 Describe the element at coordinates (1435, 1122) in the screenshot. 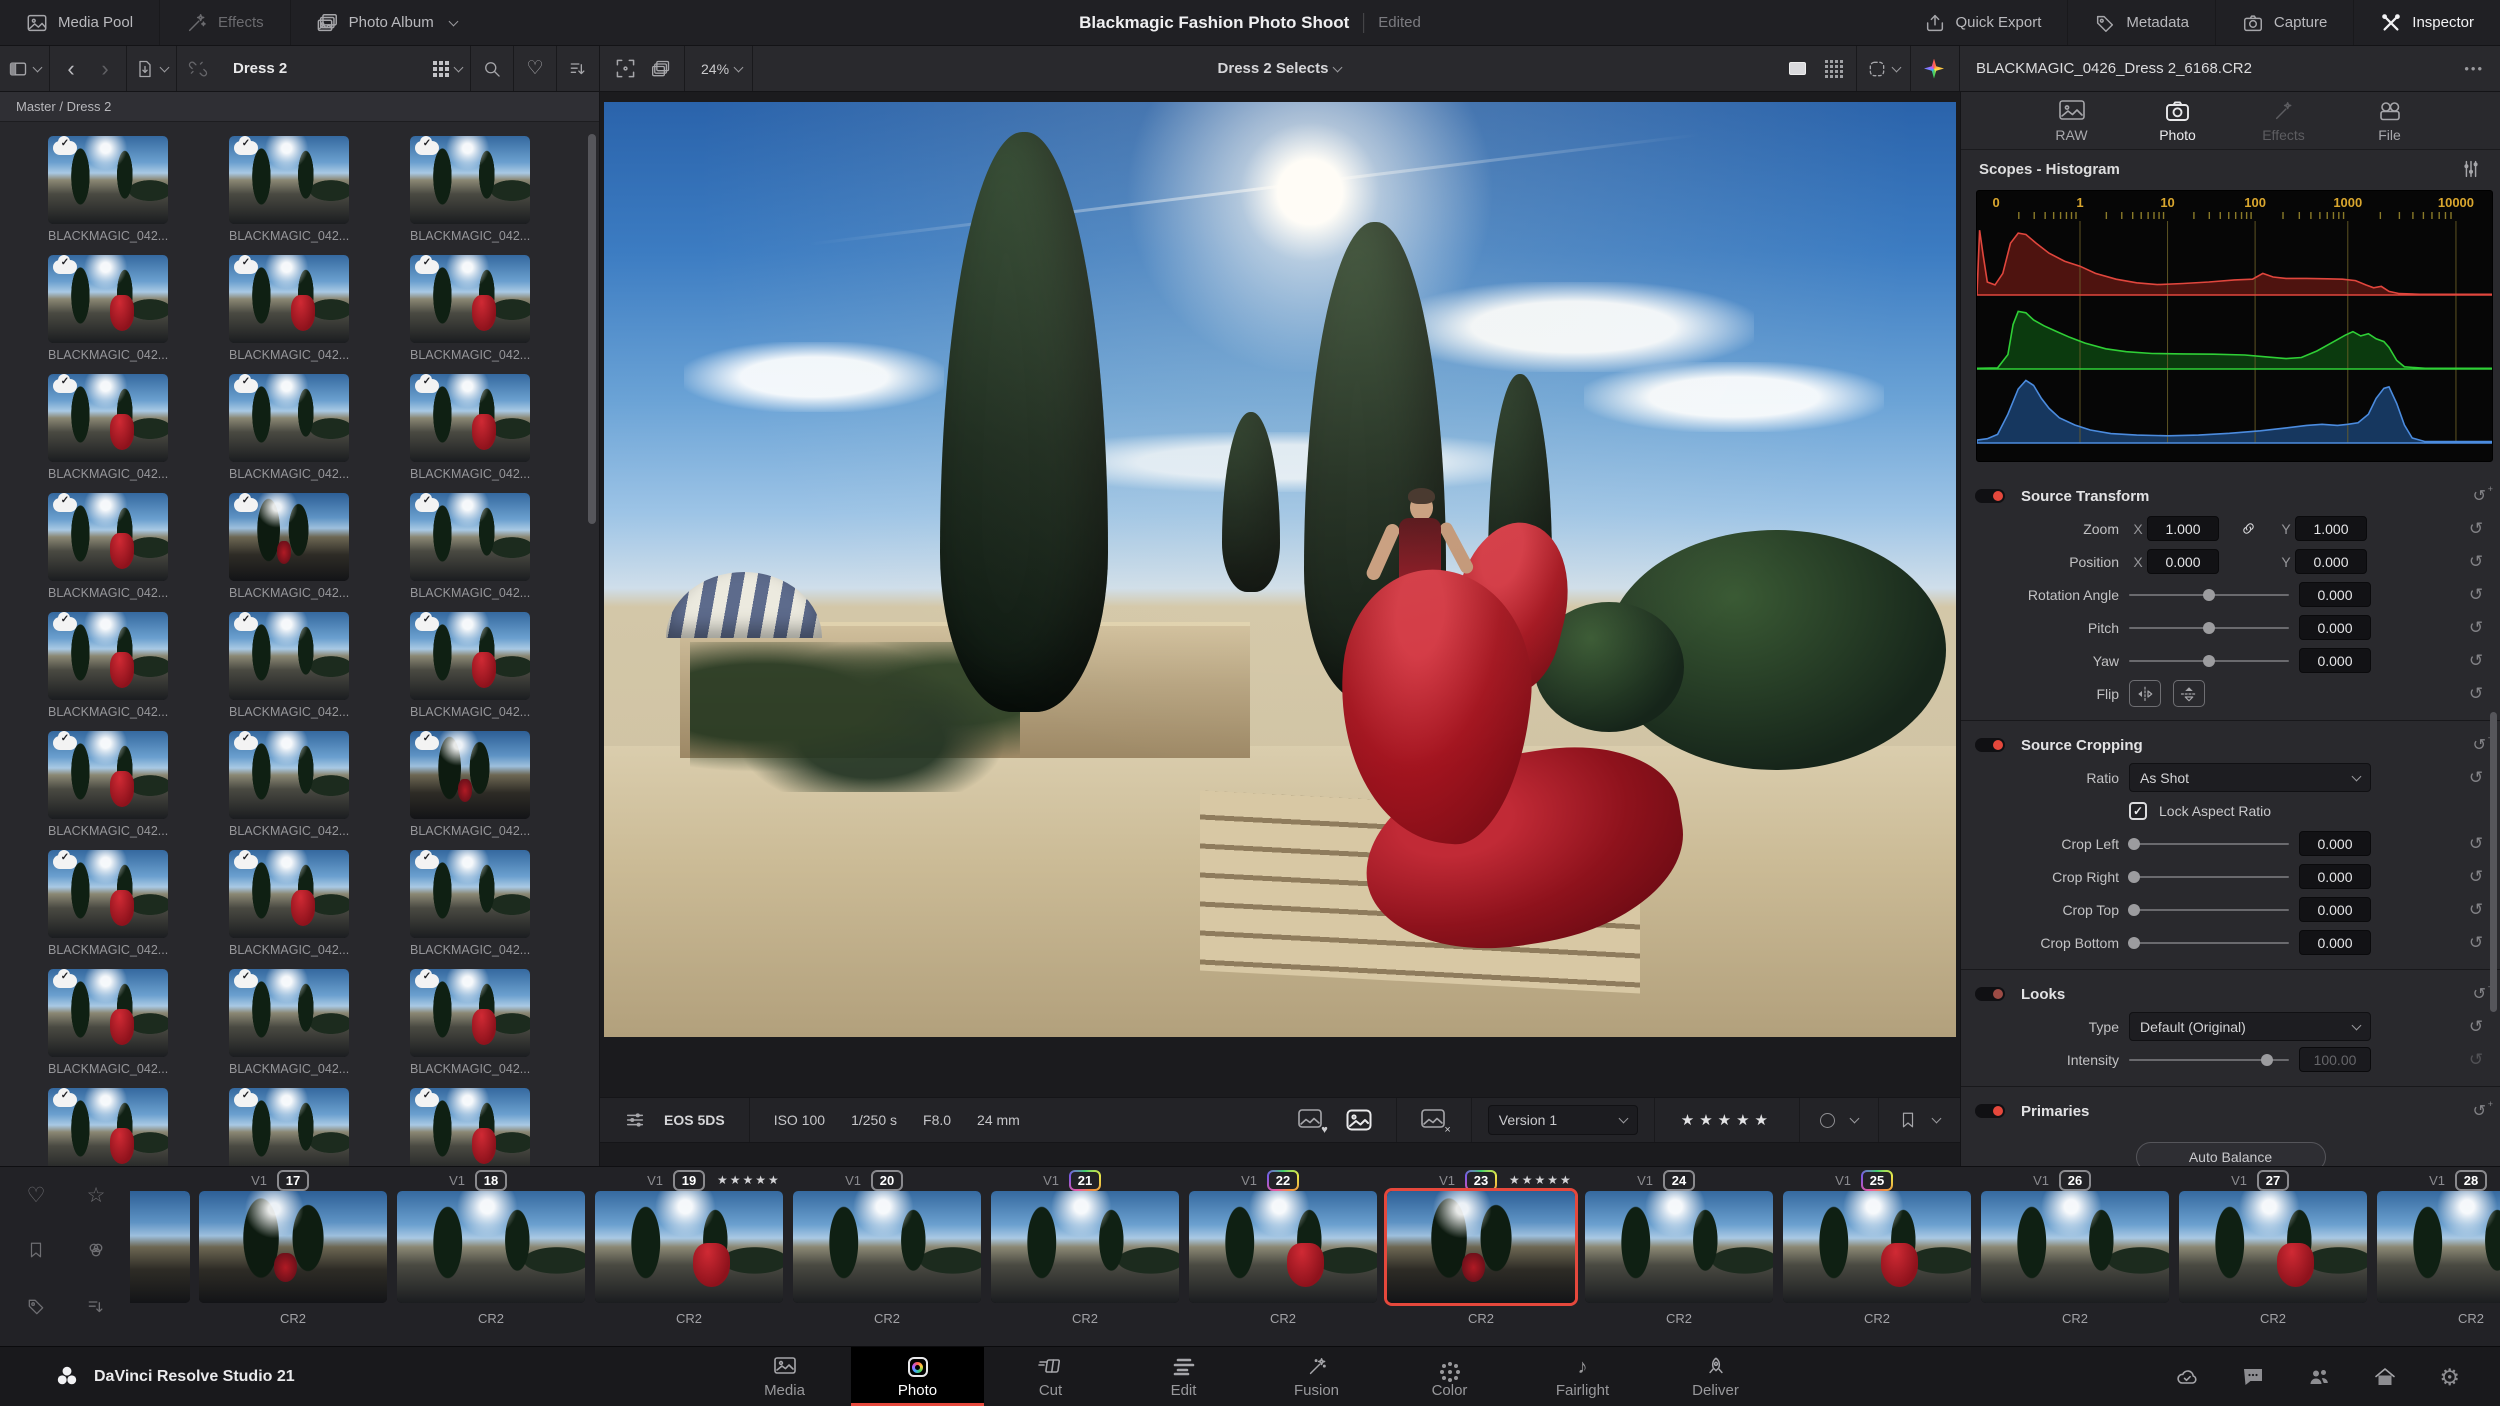

I see `pick-reject-button: ×` at that location.